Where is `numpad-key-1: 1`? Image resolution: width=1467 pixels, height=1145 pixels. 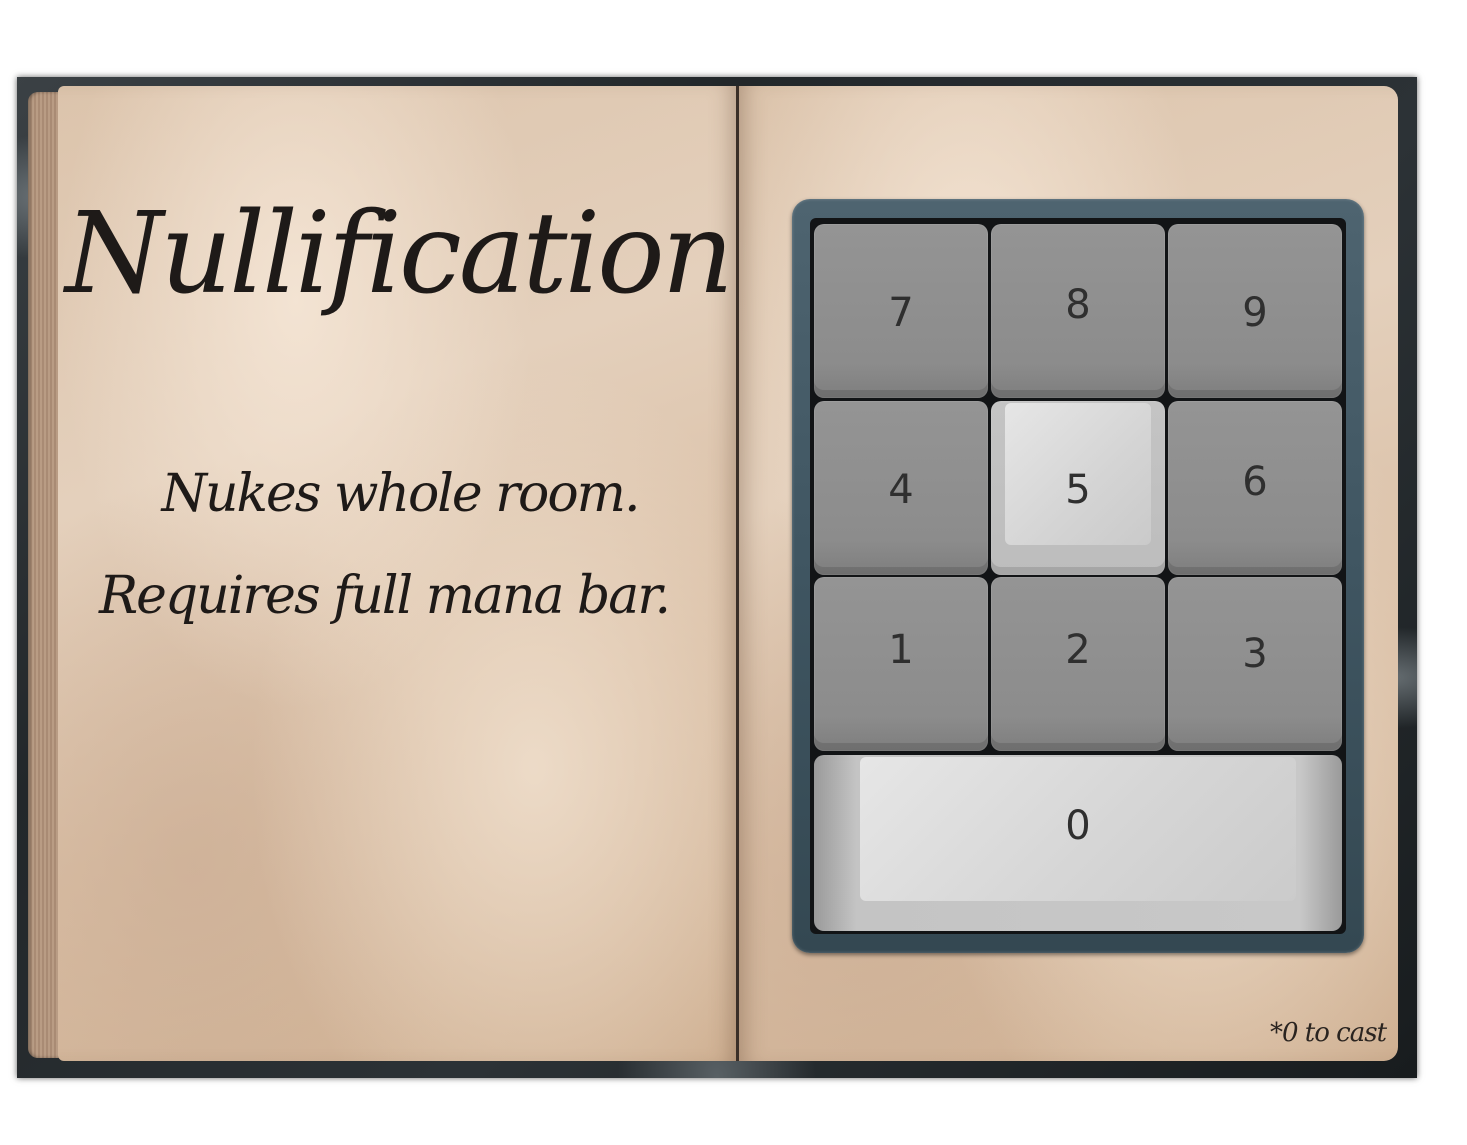 numpad-key-1: 1 is located at coordinates (901, 664).